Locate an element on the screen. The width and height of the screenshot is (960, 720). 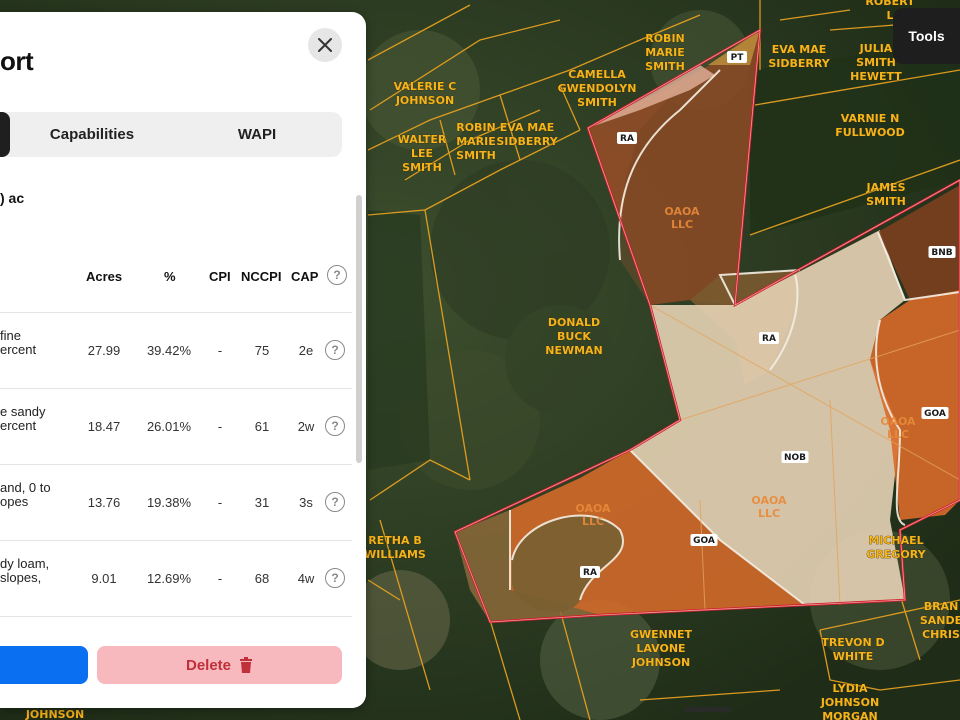
cell-percent: 12.69% is located at coordinates (169, 578).